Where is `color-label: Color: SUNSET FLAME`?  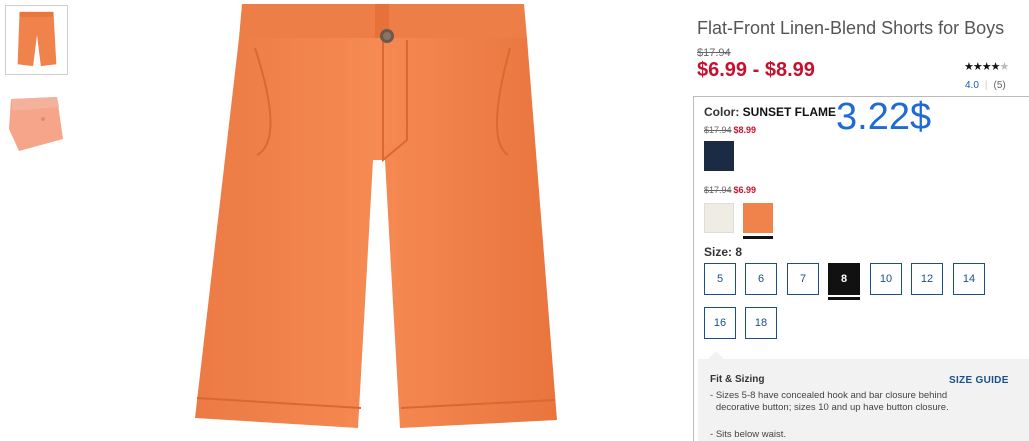 color-label: Color: SUNSET FLAME is located at coordinates (770, 112).